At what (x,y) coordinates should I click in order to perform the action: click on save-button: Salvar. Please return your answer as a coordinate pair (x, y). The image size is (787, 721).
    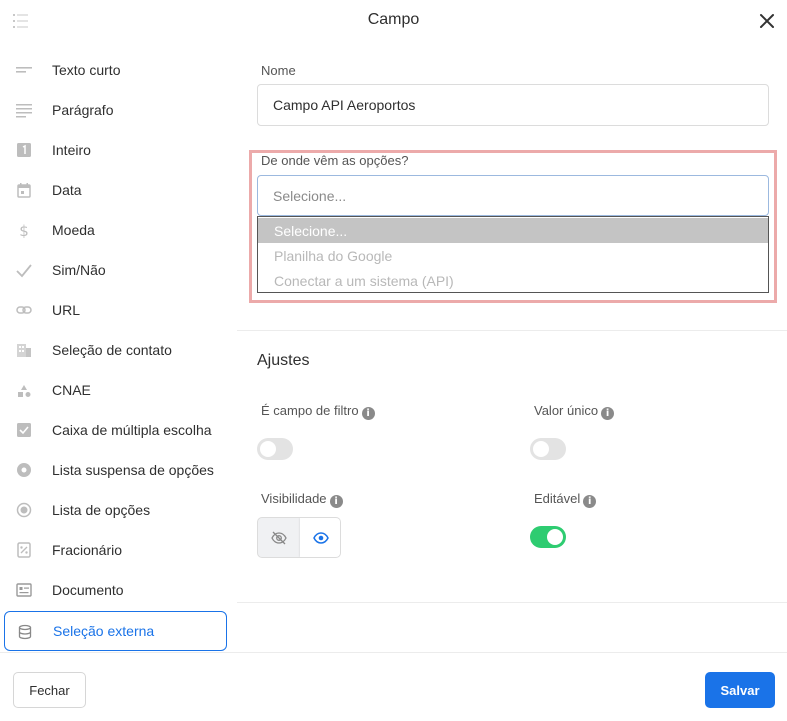
    Looking at the image, I should click on (740, 690).